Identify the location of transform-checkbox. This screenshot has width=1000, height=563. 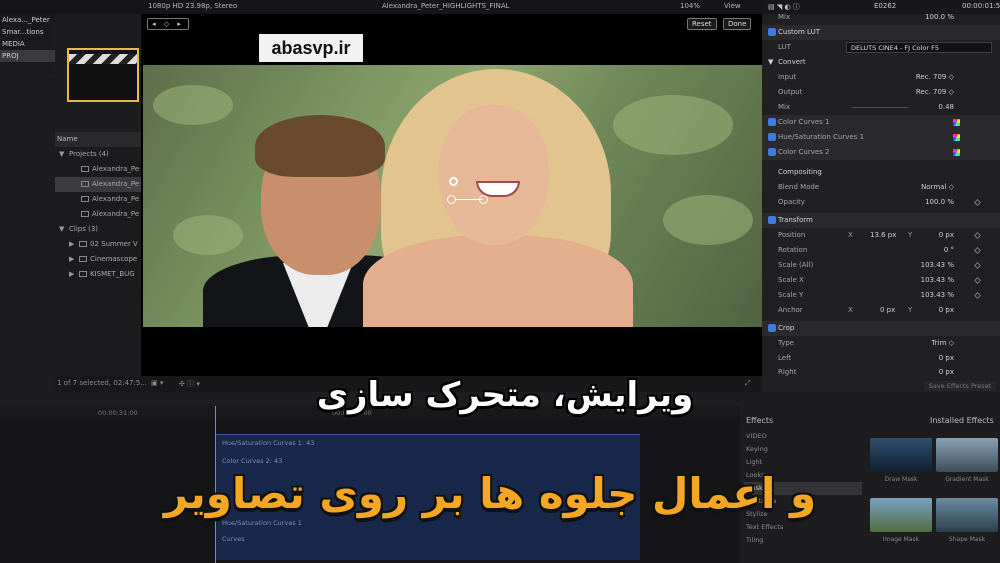
(772, 220).